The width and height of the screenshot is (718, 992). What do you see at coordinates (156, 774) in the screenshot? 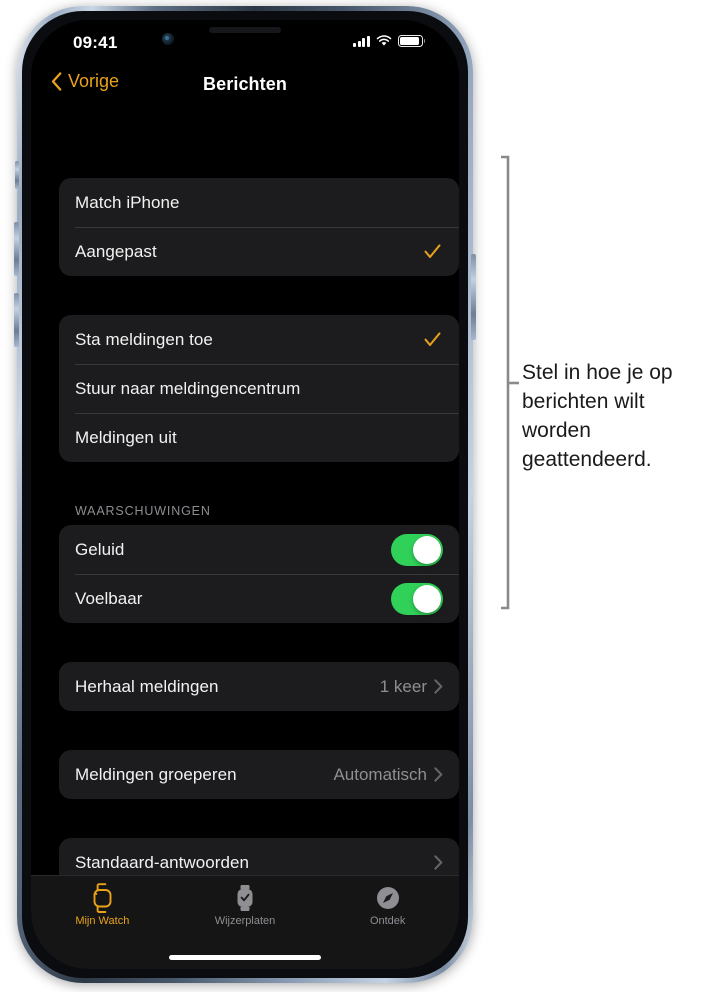
I see `row-label: Meldingen groeperen` at bounding box center [156, 774].